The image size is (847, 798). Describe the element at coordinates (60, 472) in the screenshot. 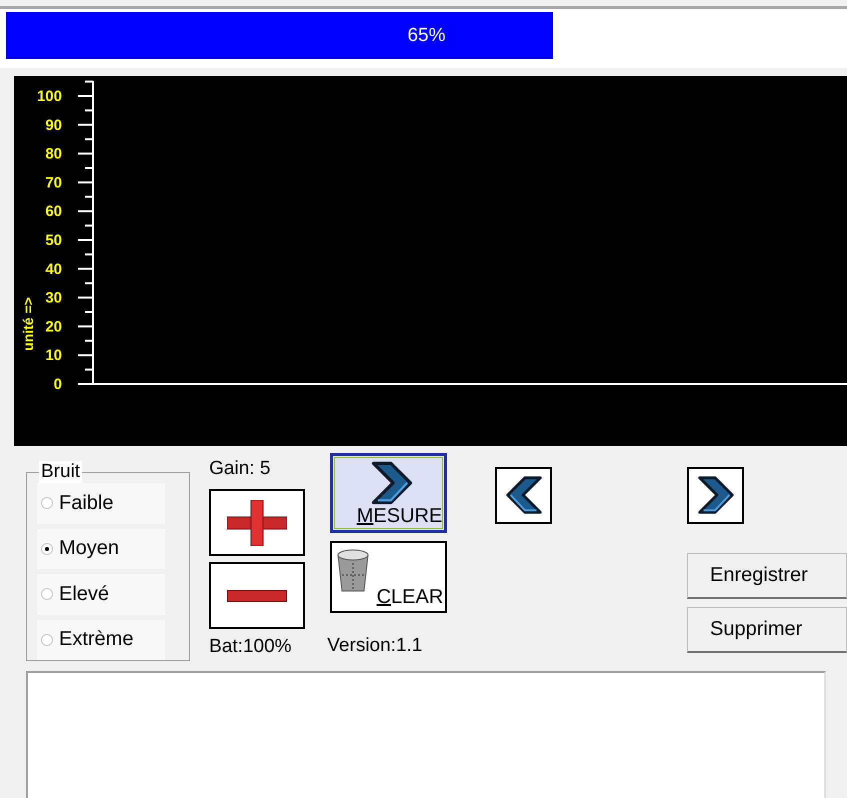

I see `group-title: Bruit` at that location.